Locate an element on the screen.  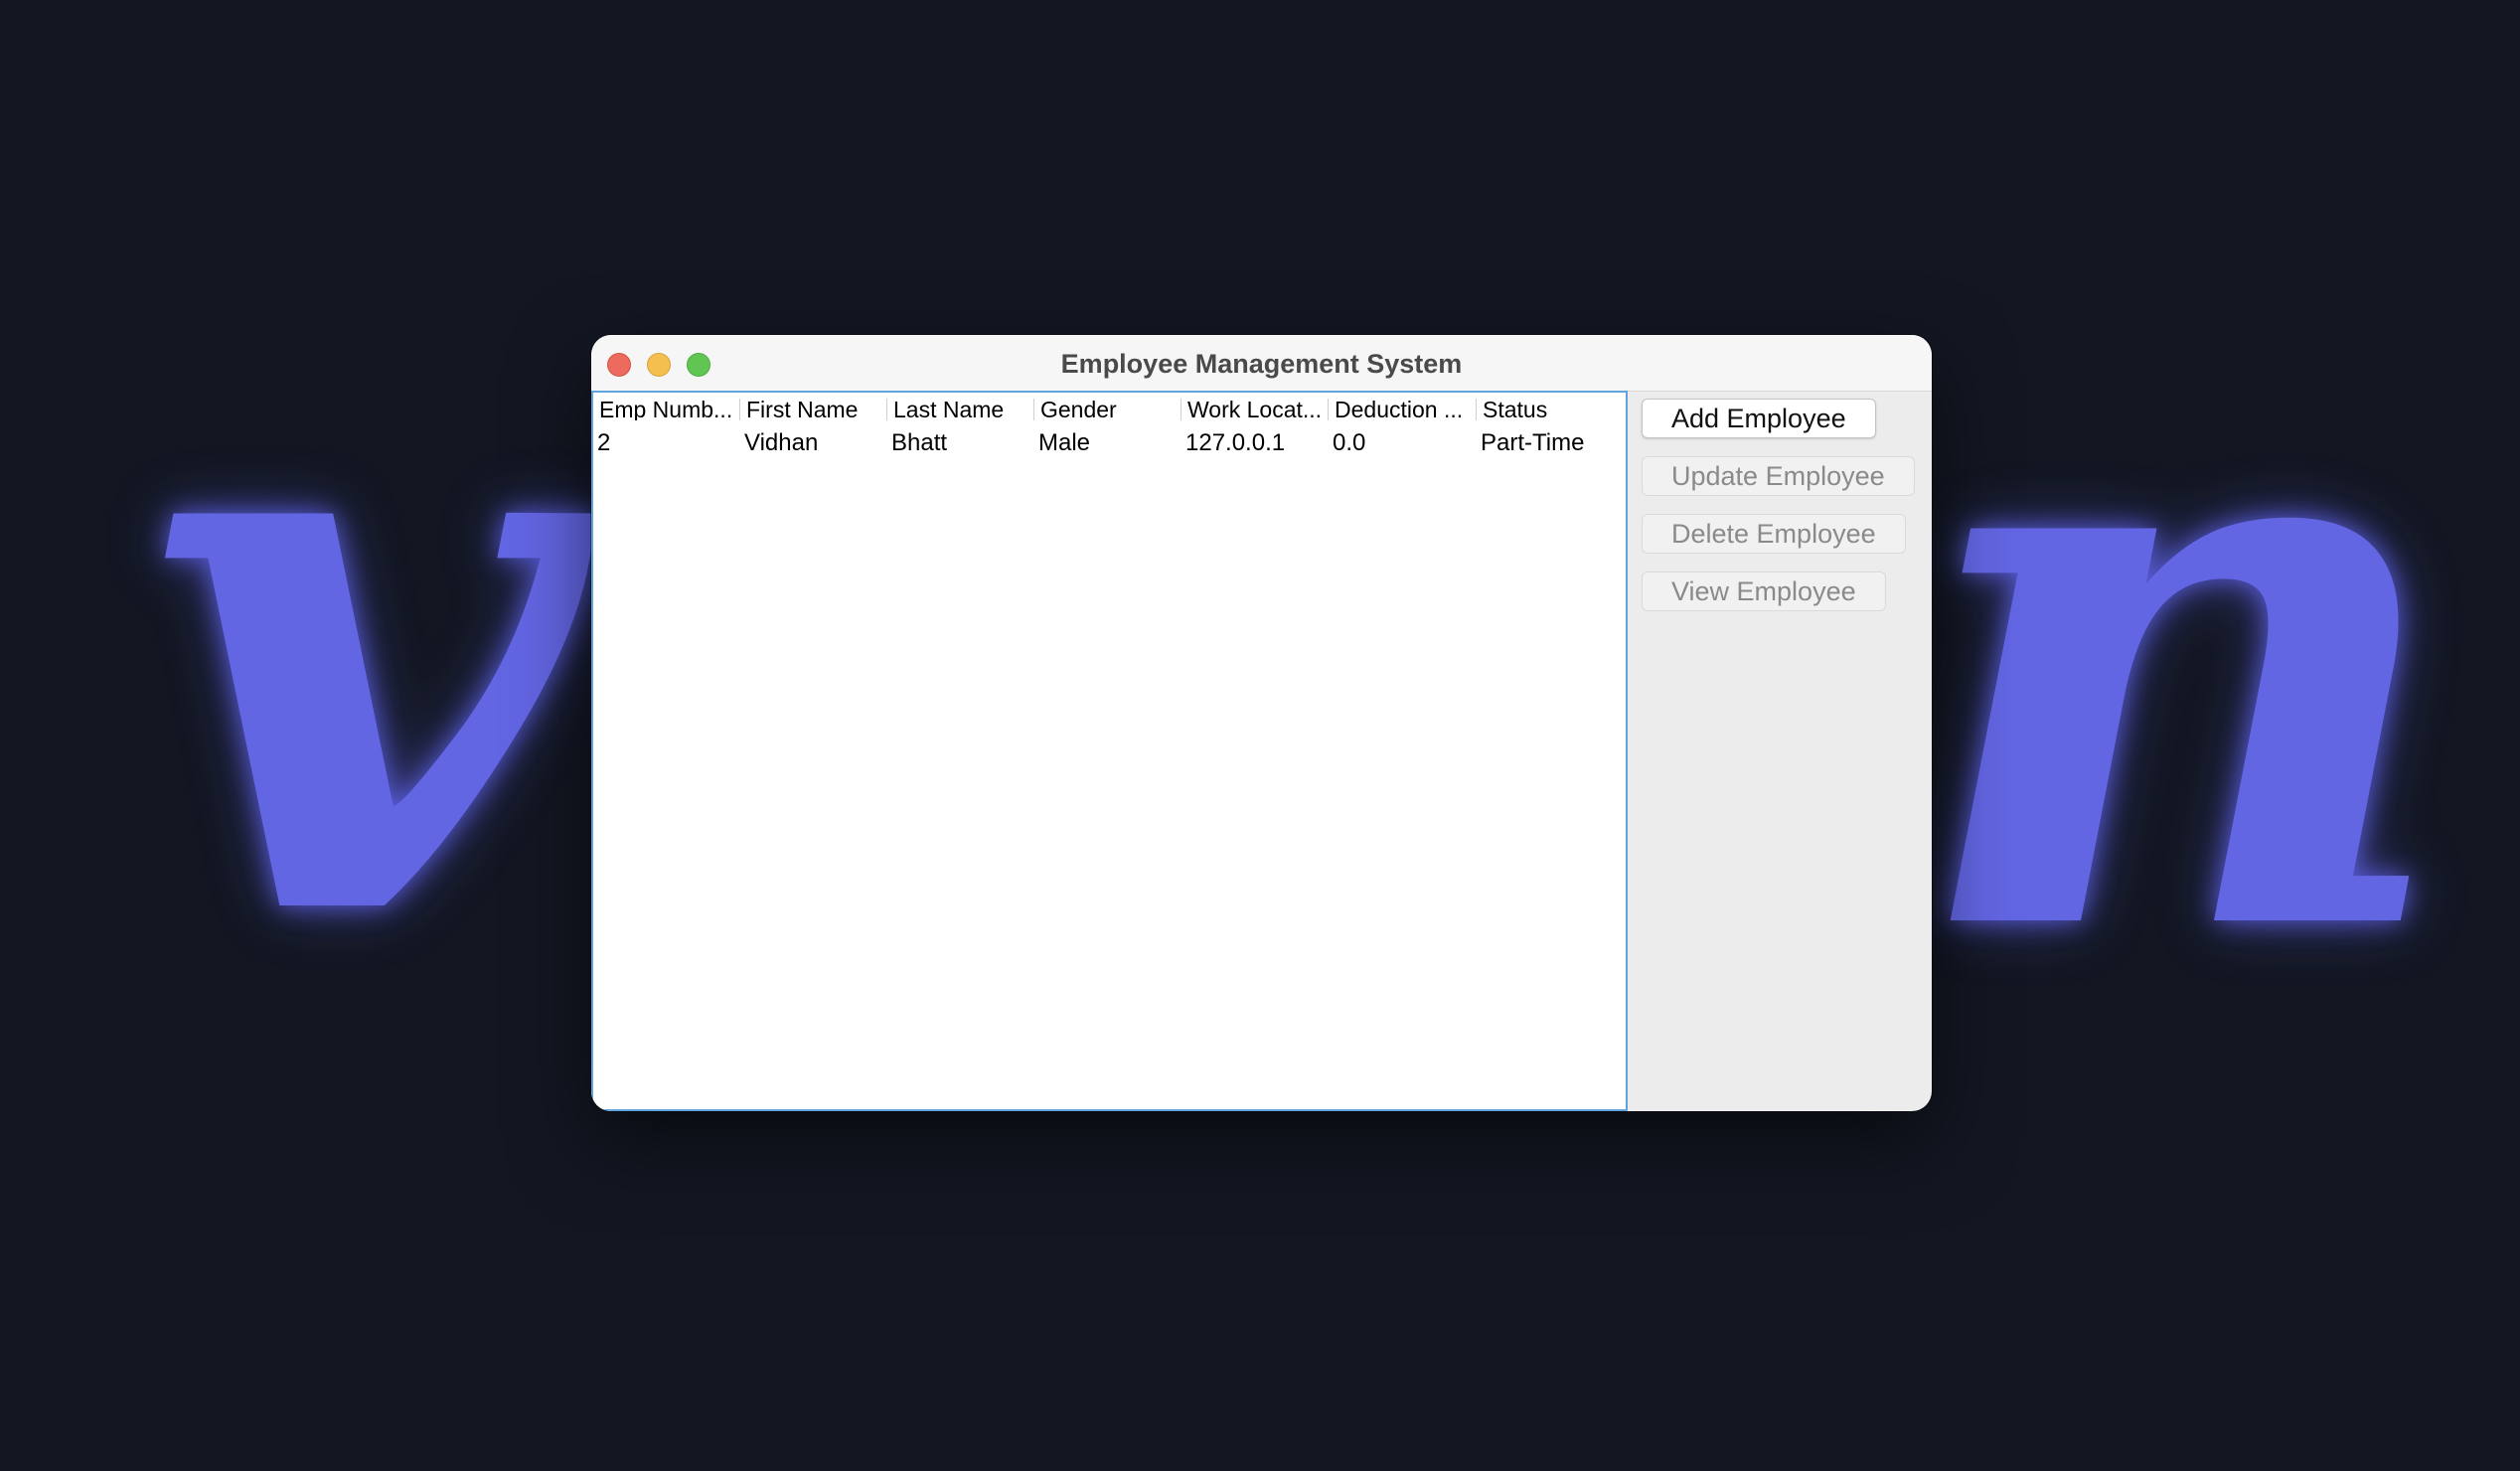
window-title: Employee Management System is located at coordinates (1261, 364).